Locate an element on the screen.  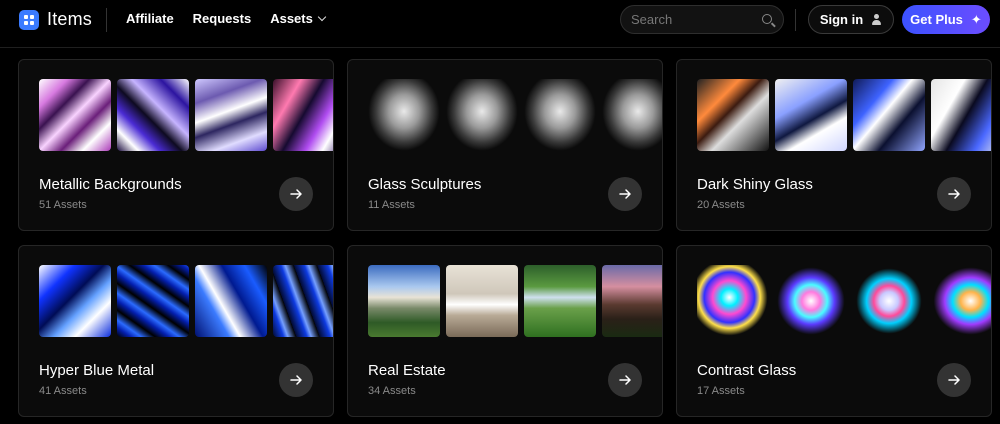
brand: Items is located at coordinates (55, 19).